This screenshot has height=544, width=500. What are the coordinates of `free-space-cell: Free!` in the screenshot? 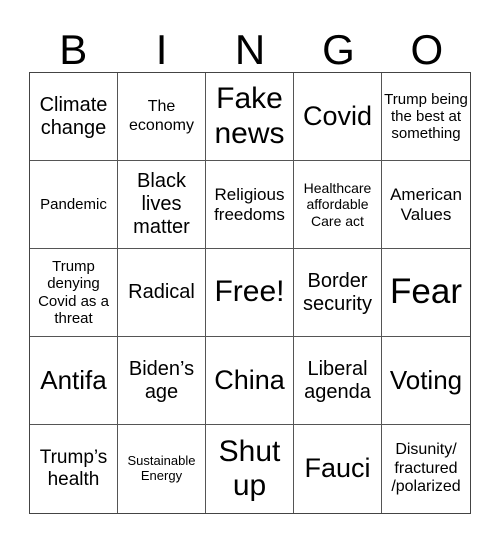 It's located at (250, 293).